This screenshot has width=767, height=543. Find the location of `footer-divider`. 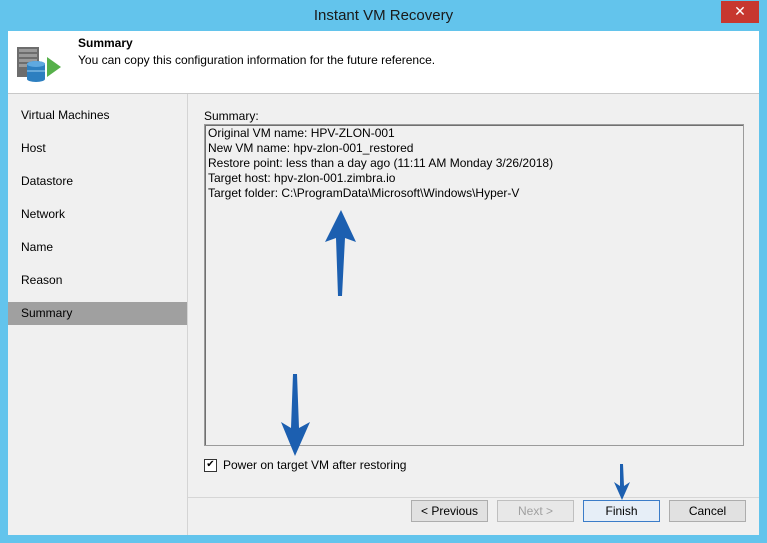

footer-divider is located at coordinates (473, 497).